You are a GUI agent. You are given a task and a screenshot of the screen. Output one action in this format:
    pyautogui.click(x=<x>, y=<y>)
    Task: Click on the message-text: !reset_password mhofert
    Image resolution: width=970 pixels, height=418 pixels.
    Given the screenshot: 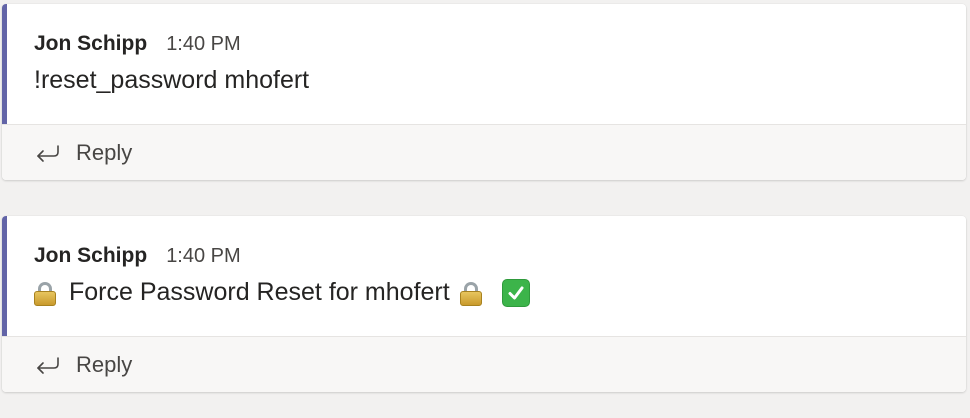 What is the action you would take?
    pyautogui.click(x=172, y=80)
    